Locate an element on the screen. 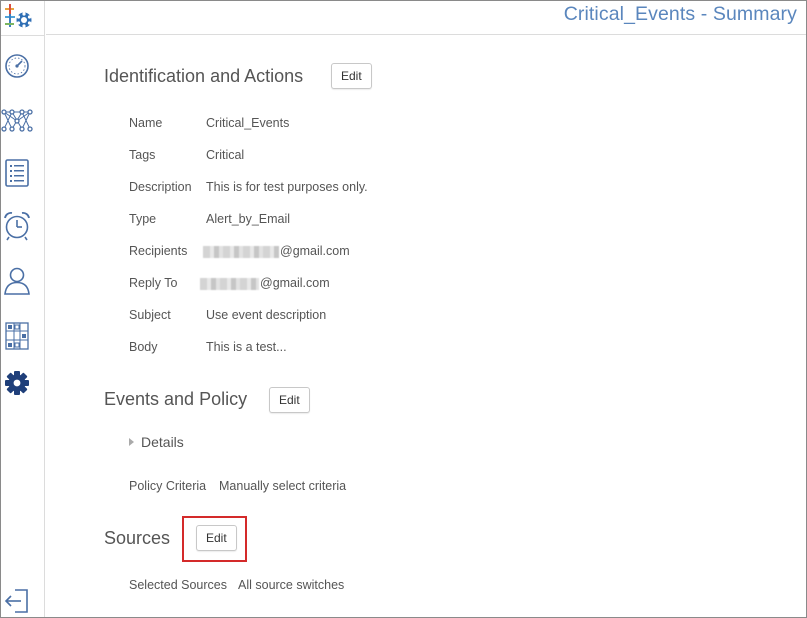 This screenshot has height=618, width=807. field-label-policy-criteria: Policy Criteria is located at coordinates (168, 486).